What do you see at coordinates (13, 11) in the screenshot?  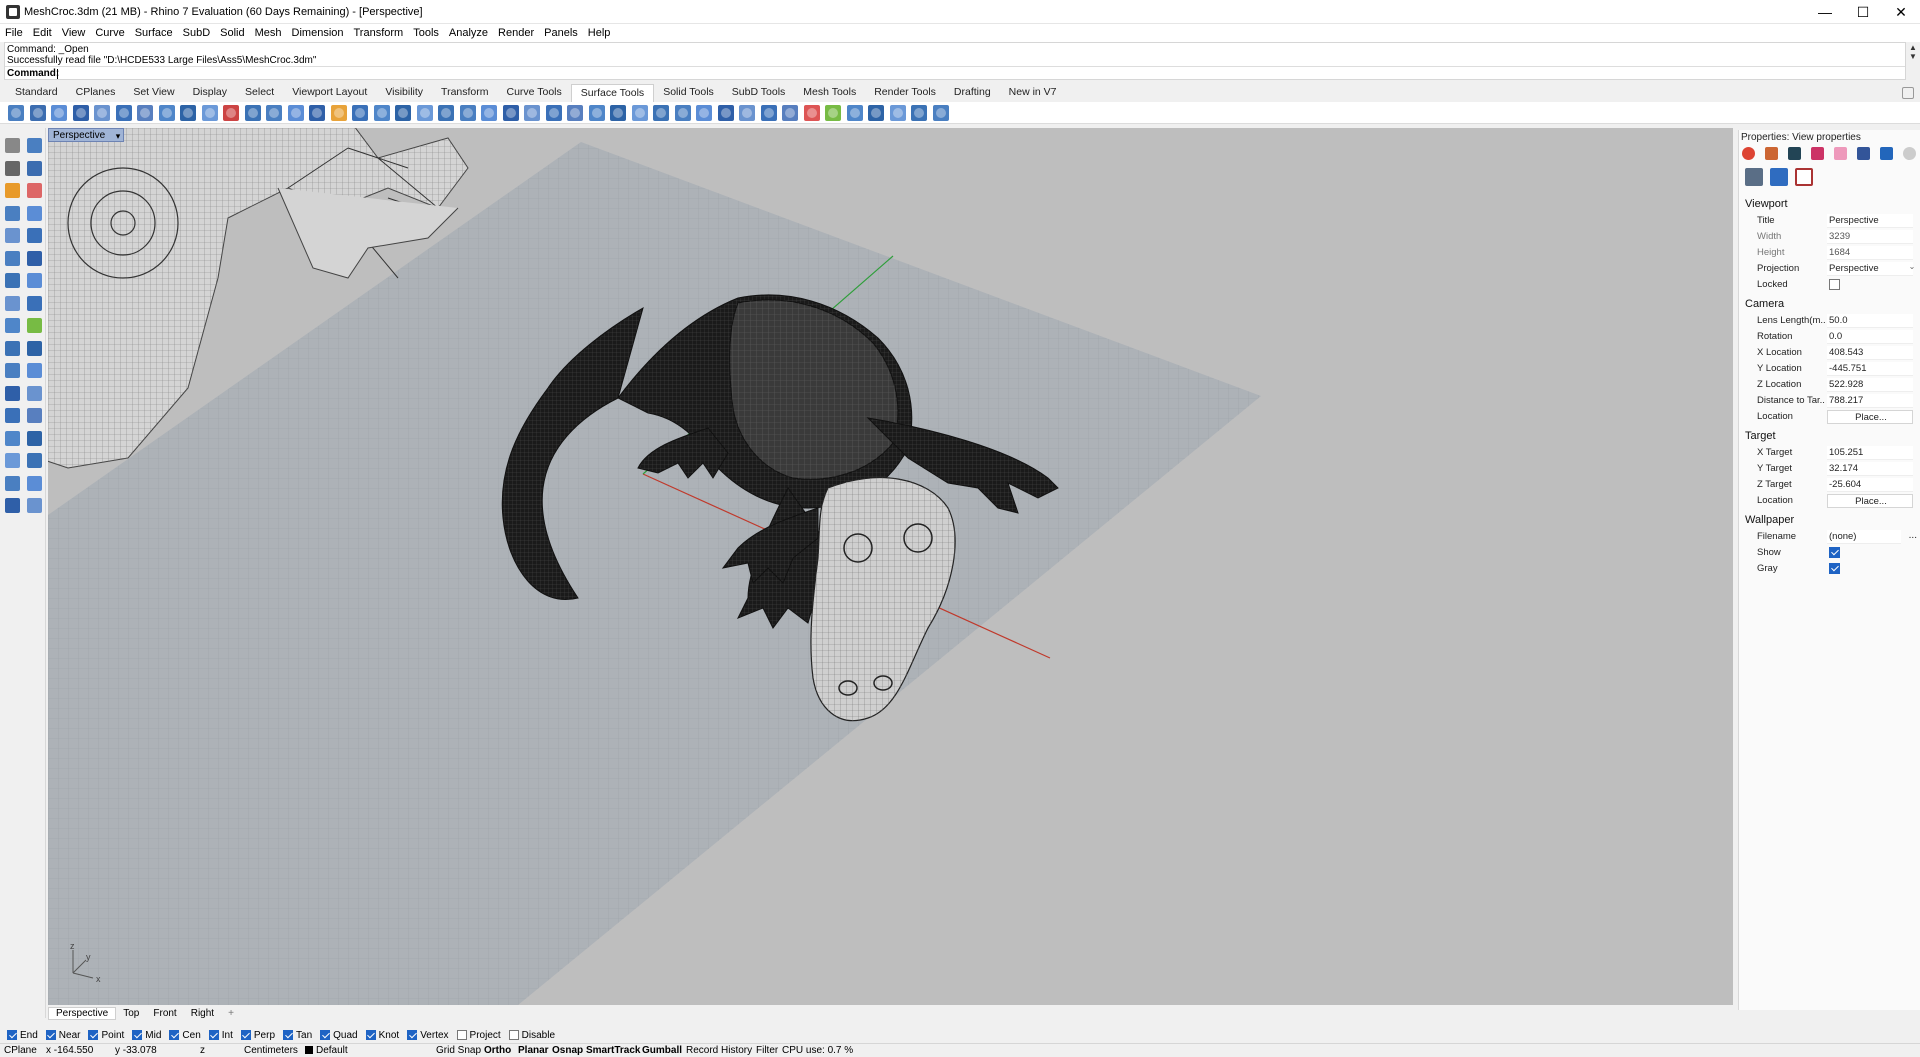 I see `rhino-app-icon` at bounding box center [13, 11].